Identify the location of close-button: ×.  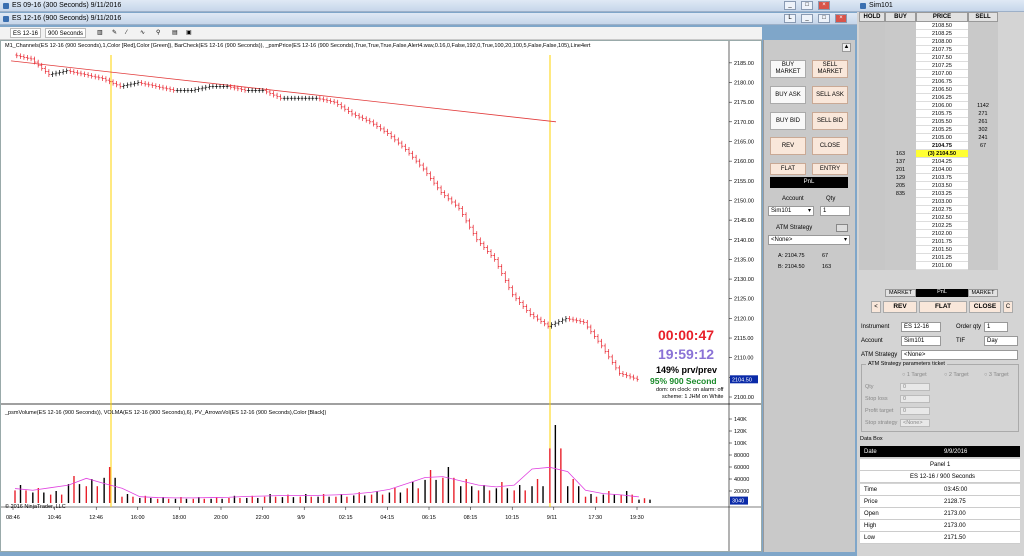
(824, 5).